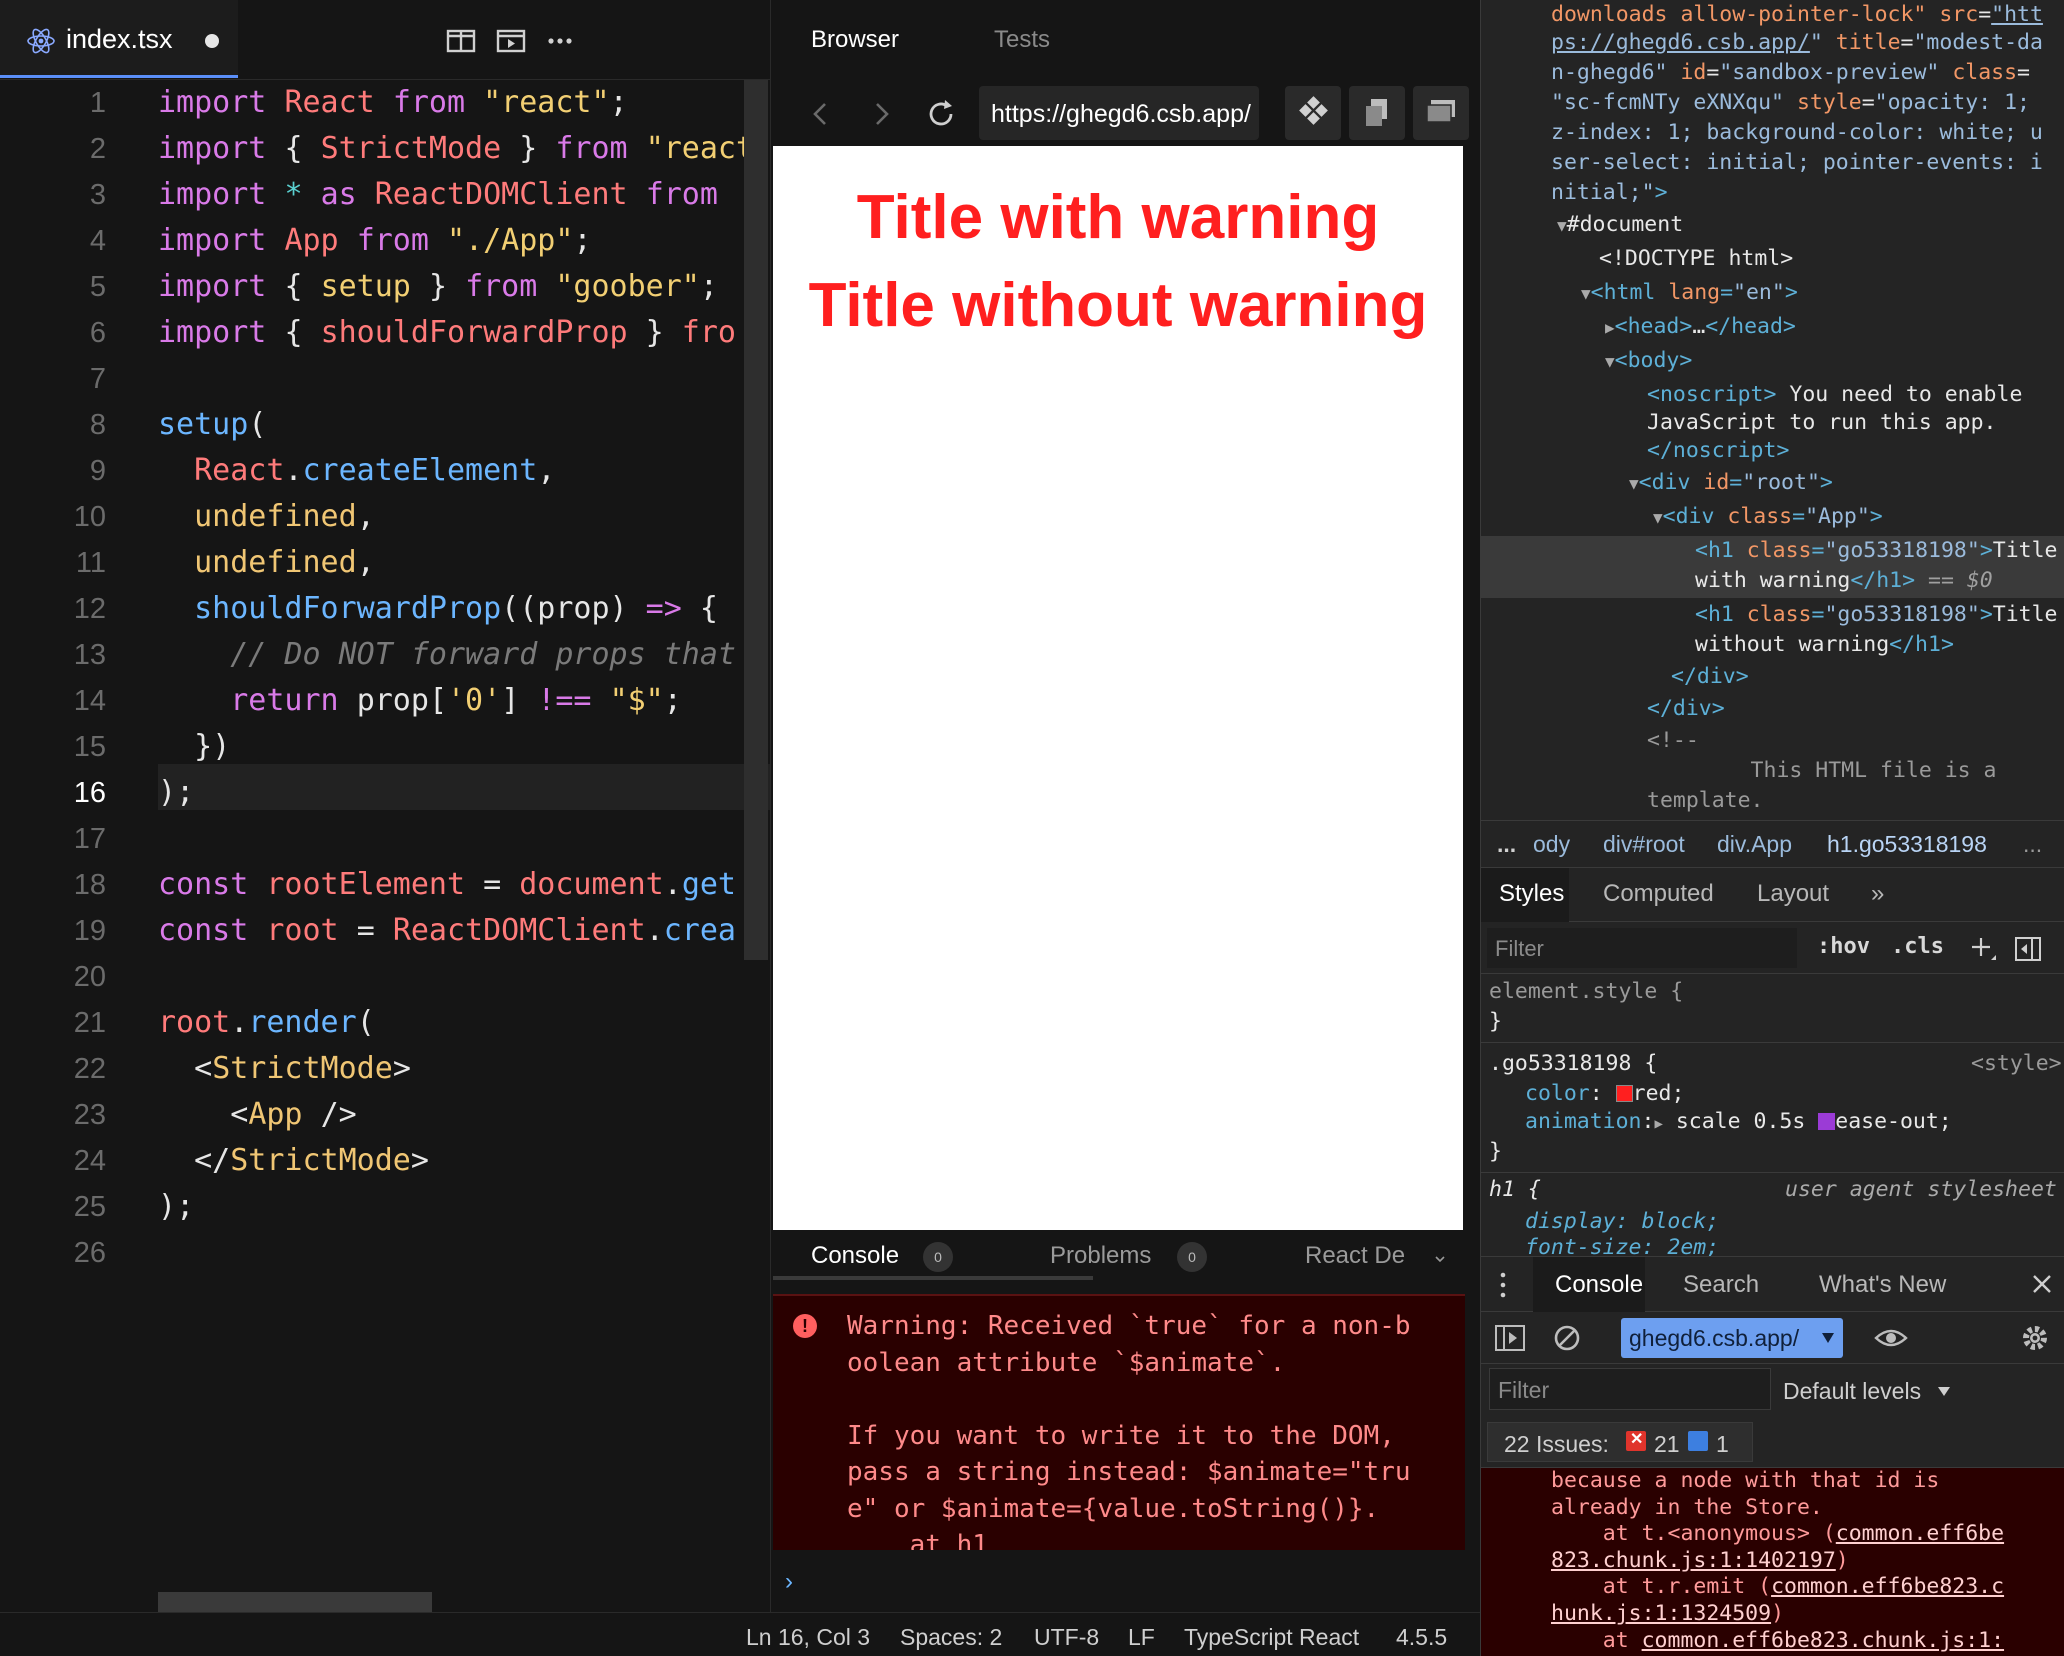 This screenshot has height=1656, width=2064. Describe the element at coordinates (1644, 844) in the screenshot. I see `breadcrumb-div-root: div#root` at that location.